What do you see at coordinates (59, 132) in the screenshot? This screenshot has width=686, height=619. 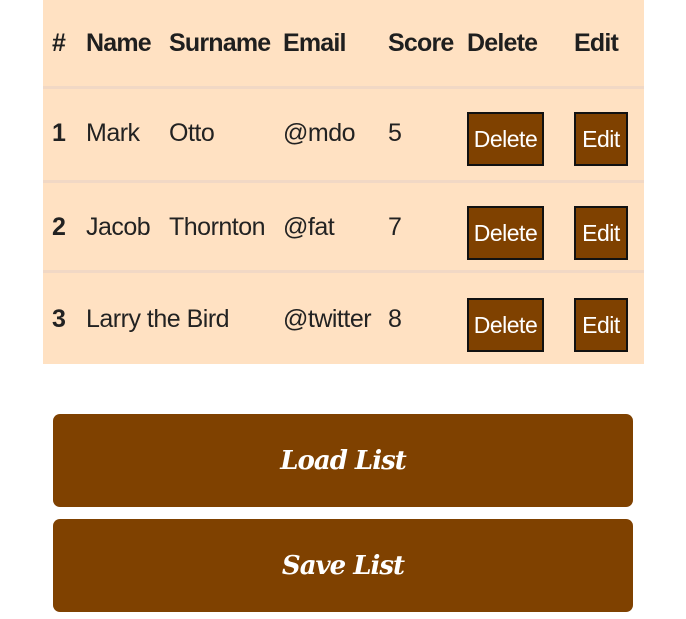 I see `row-number: 1` at bounding box center [59, 132].